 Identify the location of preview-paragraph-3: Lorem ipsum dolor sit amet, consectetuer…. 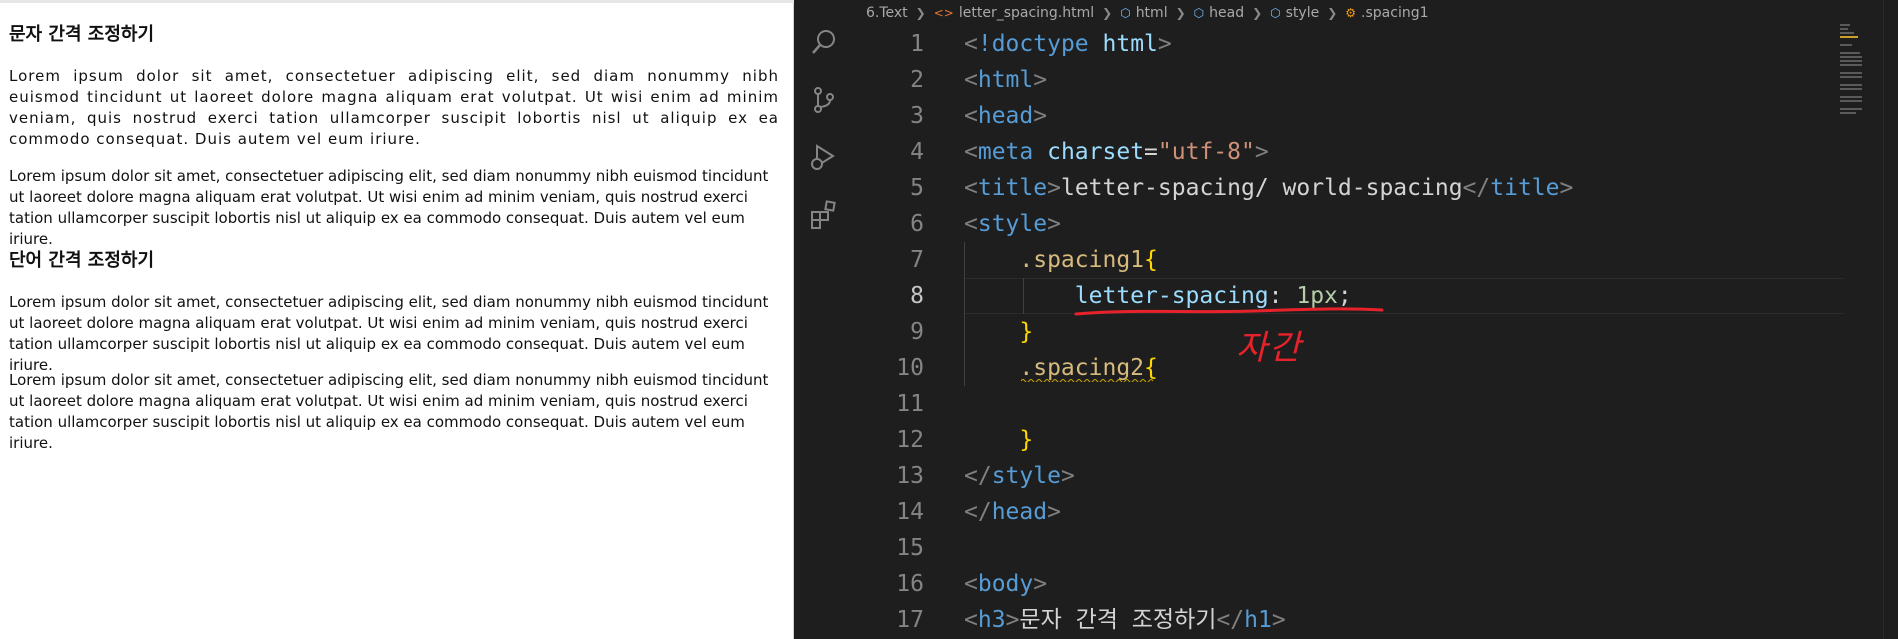
(389, 333).